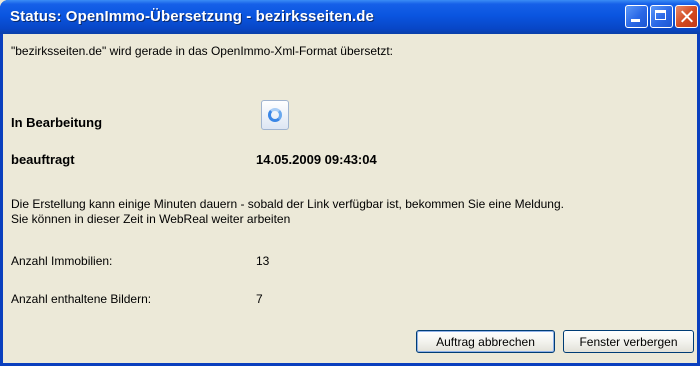  Describe the element at coordinates (628, 341) in the screenshot. I see `hide-window-button: Fenster verbergen` at that location.